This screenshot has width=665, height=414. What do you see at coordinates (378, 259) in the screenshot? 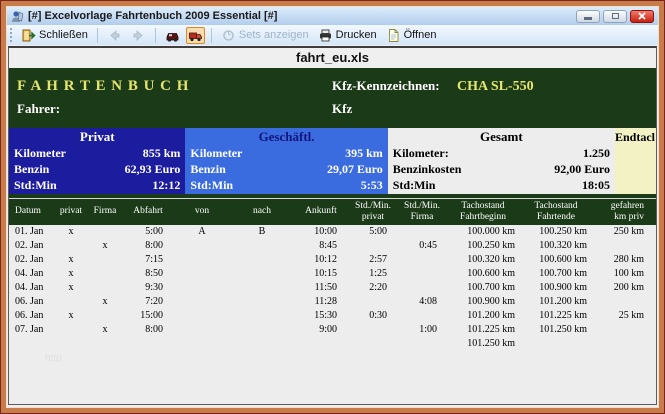
I see `table-cell: 2:57` at bounding box center [378, 259].